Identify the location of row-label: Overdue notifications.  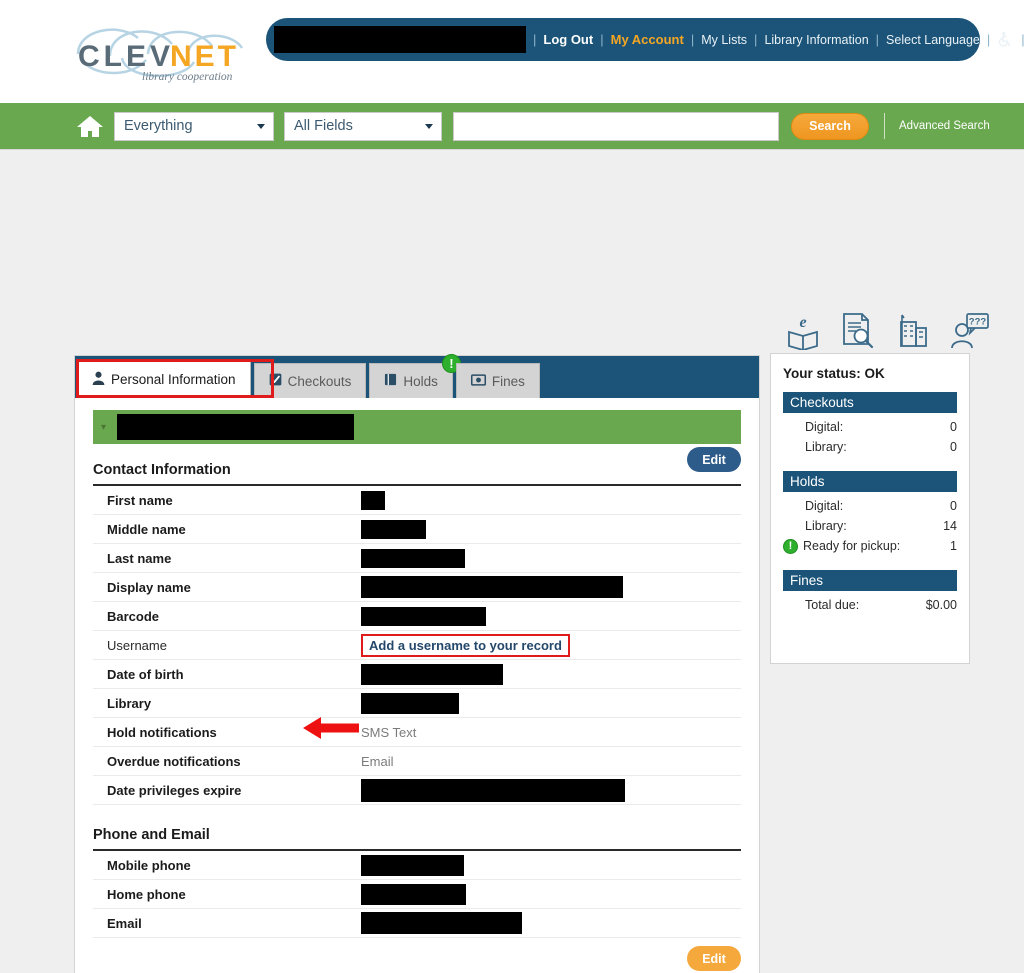
(174, 761).